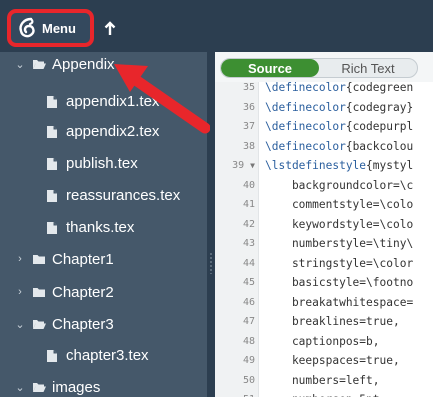  I want to click on code-text: commentstyle=\colo, so click(339, 205).